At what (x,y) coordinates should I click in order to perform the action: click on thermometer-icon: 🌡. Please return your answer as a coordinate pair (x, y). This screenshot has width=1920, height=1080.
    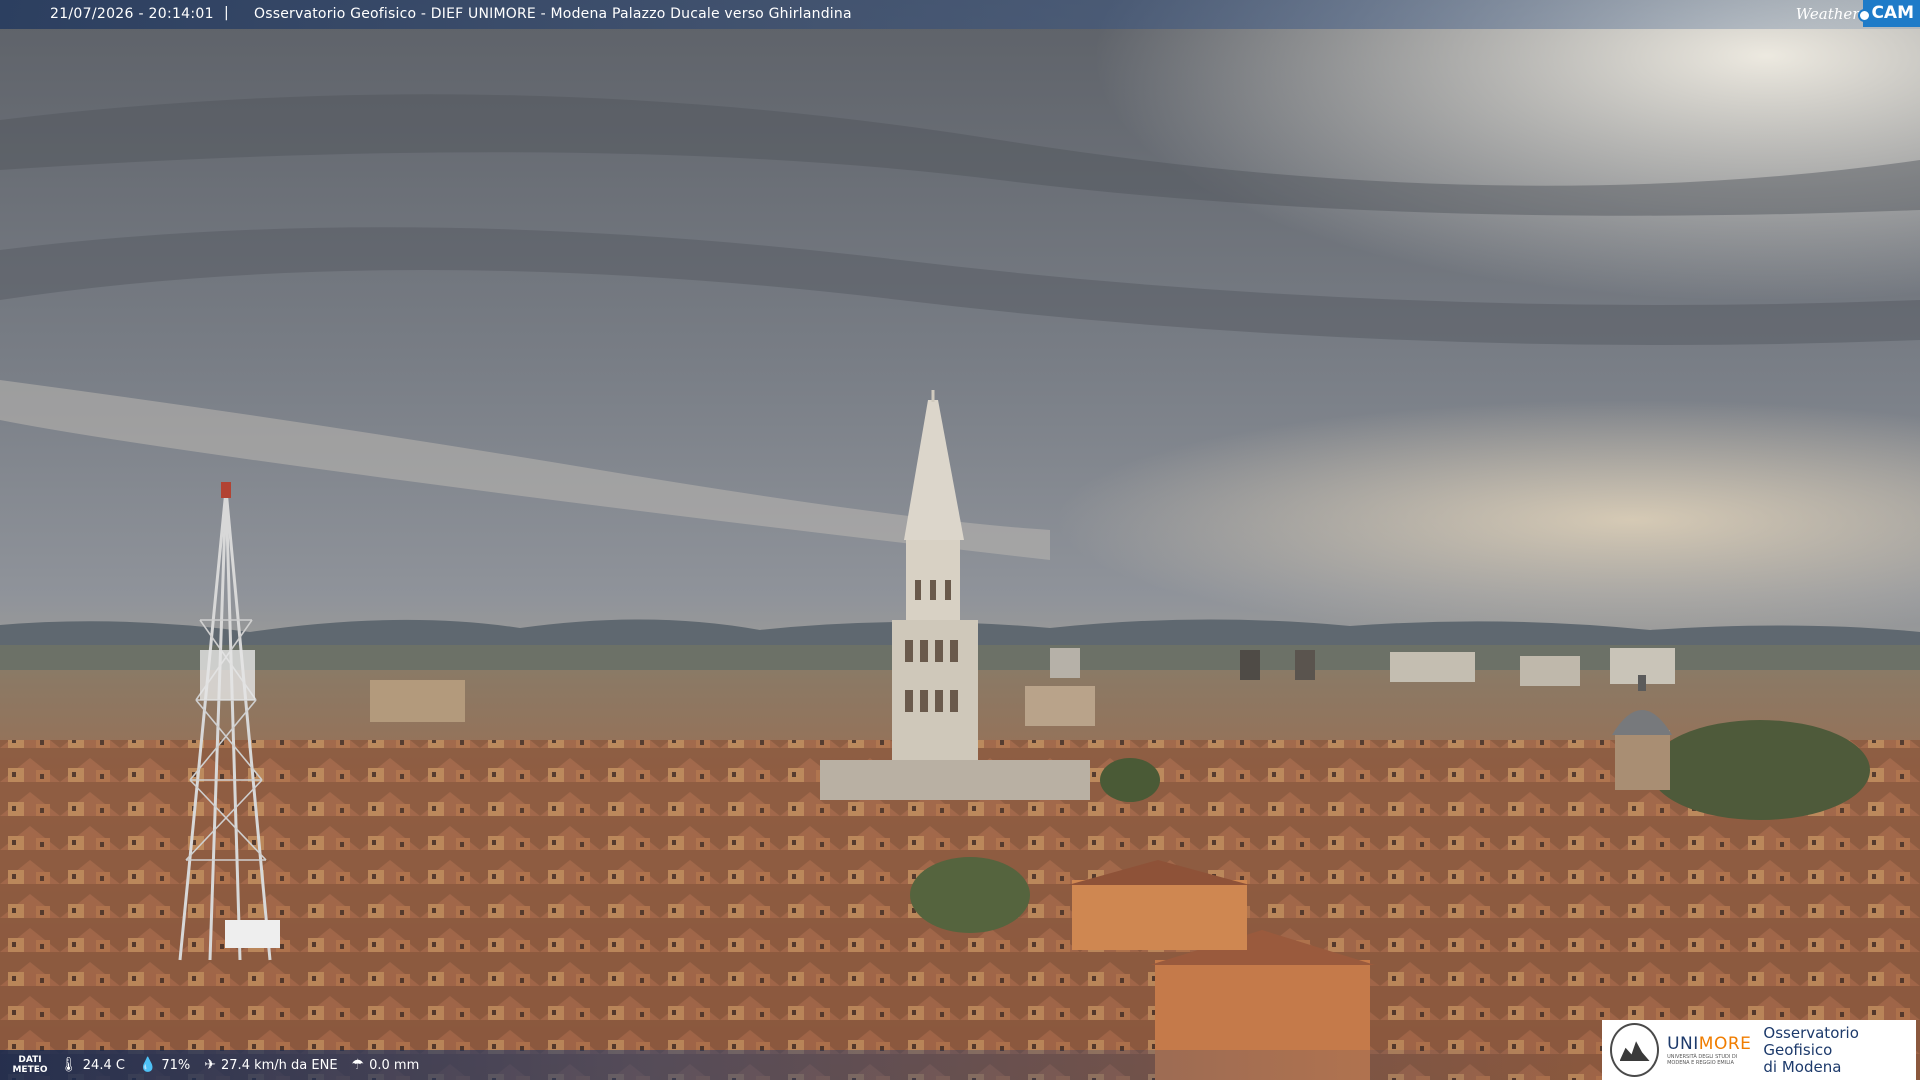
    Looking at the image, I should click on (69, 1065).